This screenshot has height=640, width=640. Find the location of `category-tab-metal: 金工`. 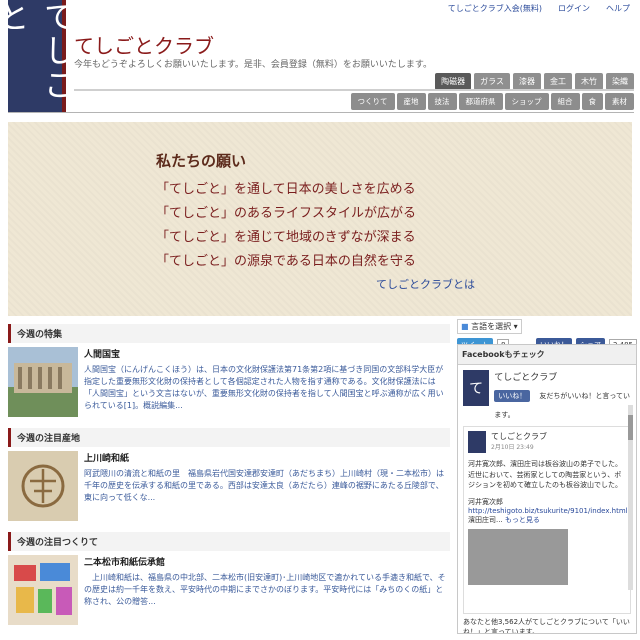

category-tab-metal: 金工 is located at coordinates (558, 81).